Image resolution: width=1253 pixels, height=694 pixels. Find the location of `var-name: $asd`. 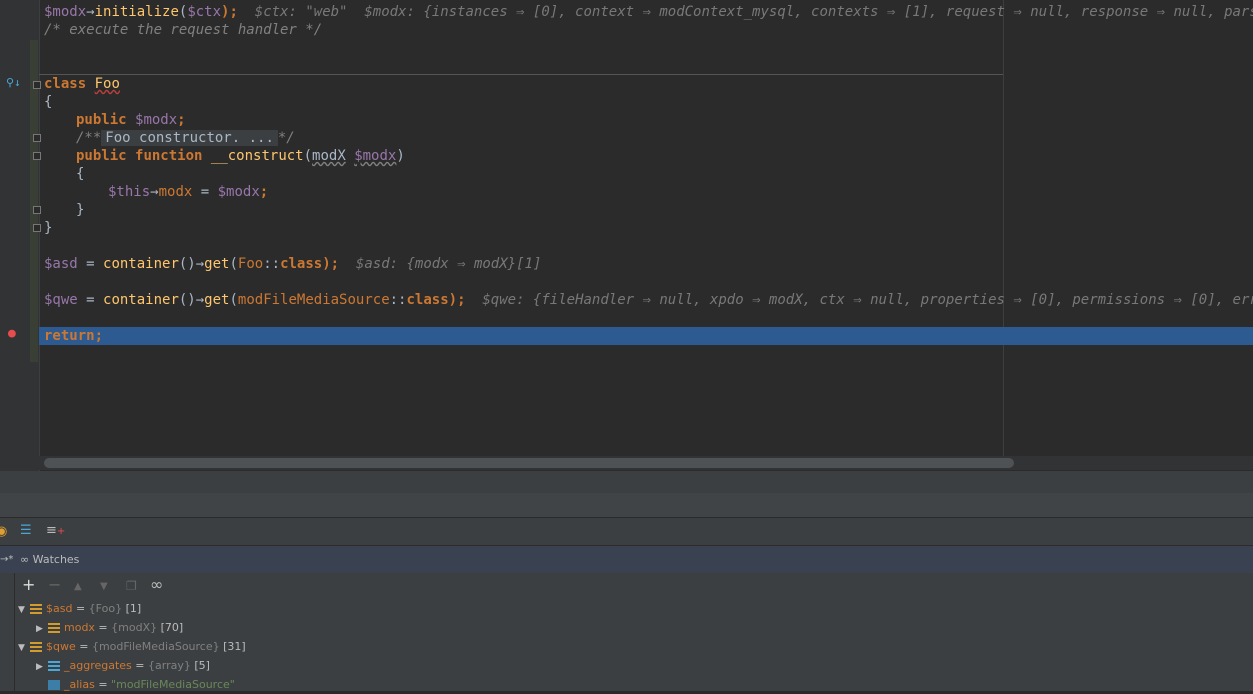

var-name: $asd is located at coordinates (59, 608).